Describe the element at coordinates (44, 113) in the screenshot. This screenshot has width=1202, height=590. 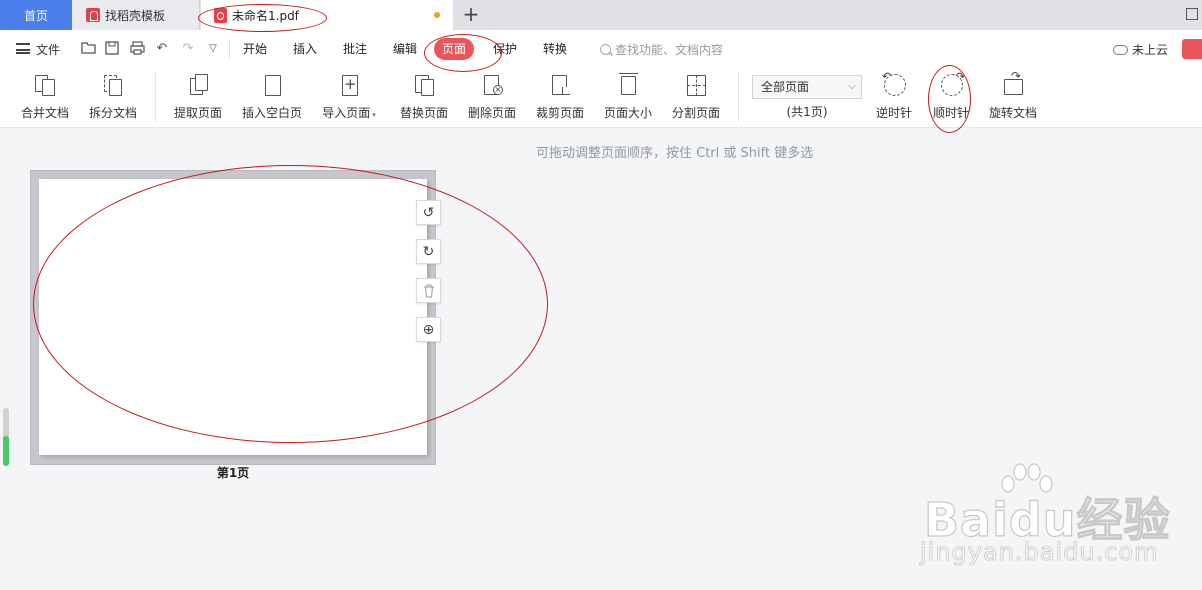
I see `merge-label: 合并文档` at that location.